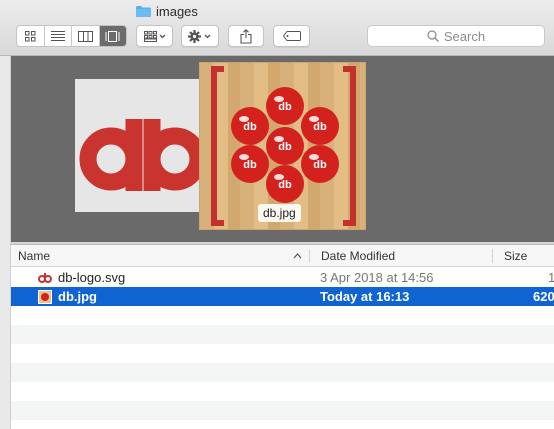 The height and width of the screenshot is (429, 554). I want to click on tags-button, so click(291, 36).